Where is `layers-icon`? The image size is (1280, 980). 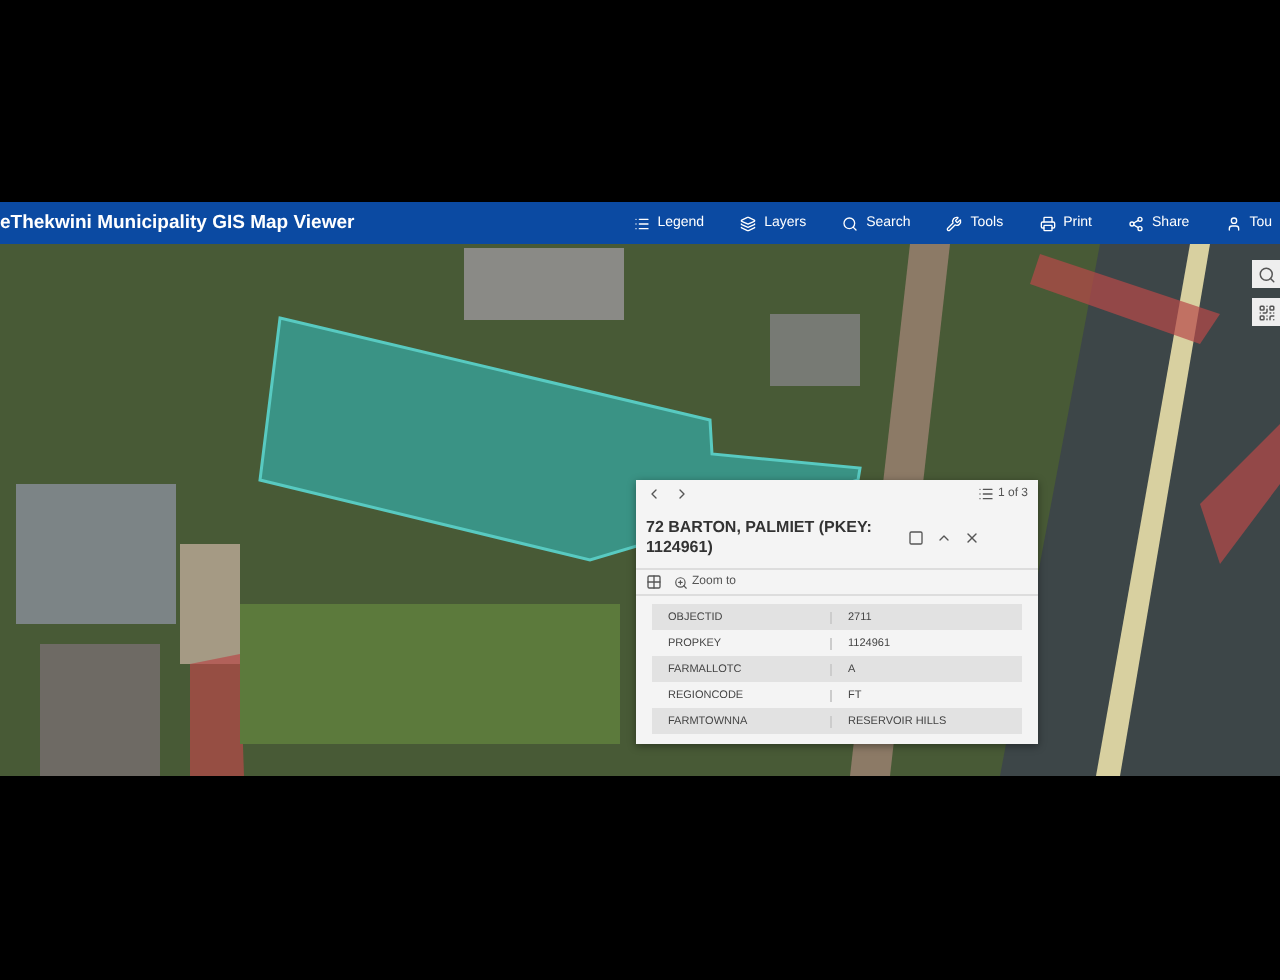 layers-icon is located at coordinates (748, 223).